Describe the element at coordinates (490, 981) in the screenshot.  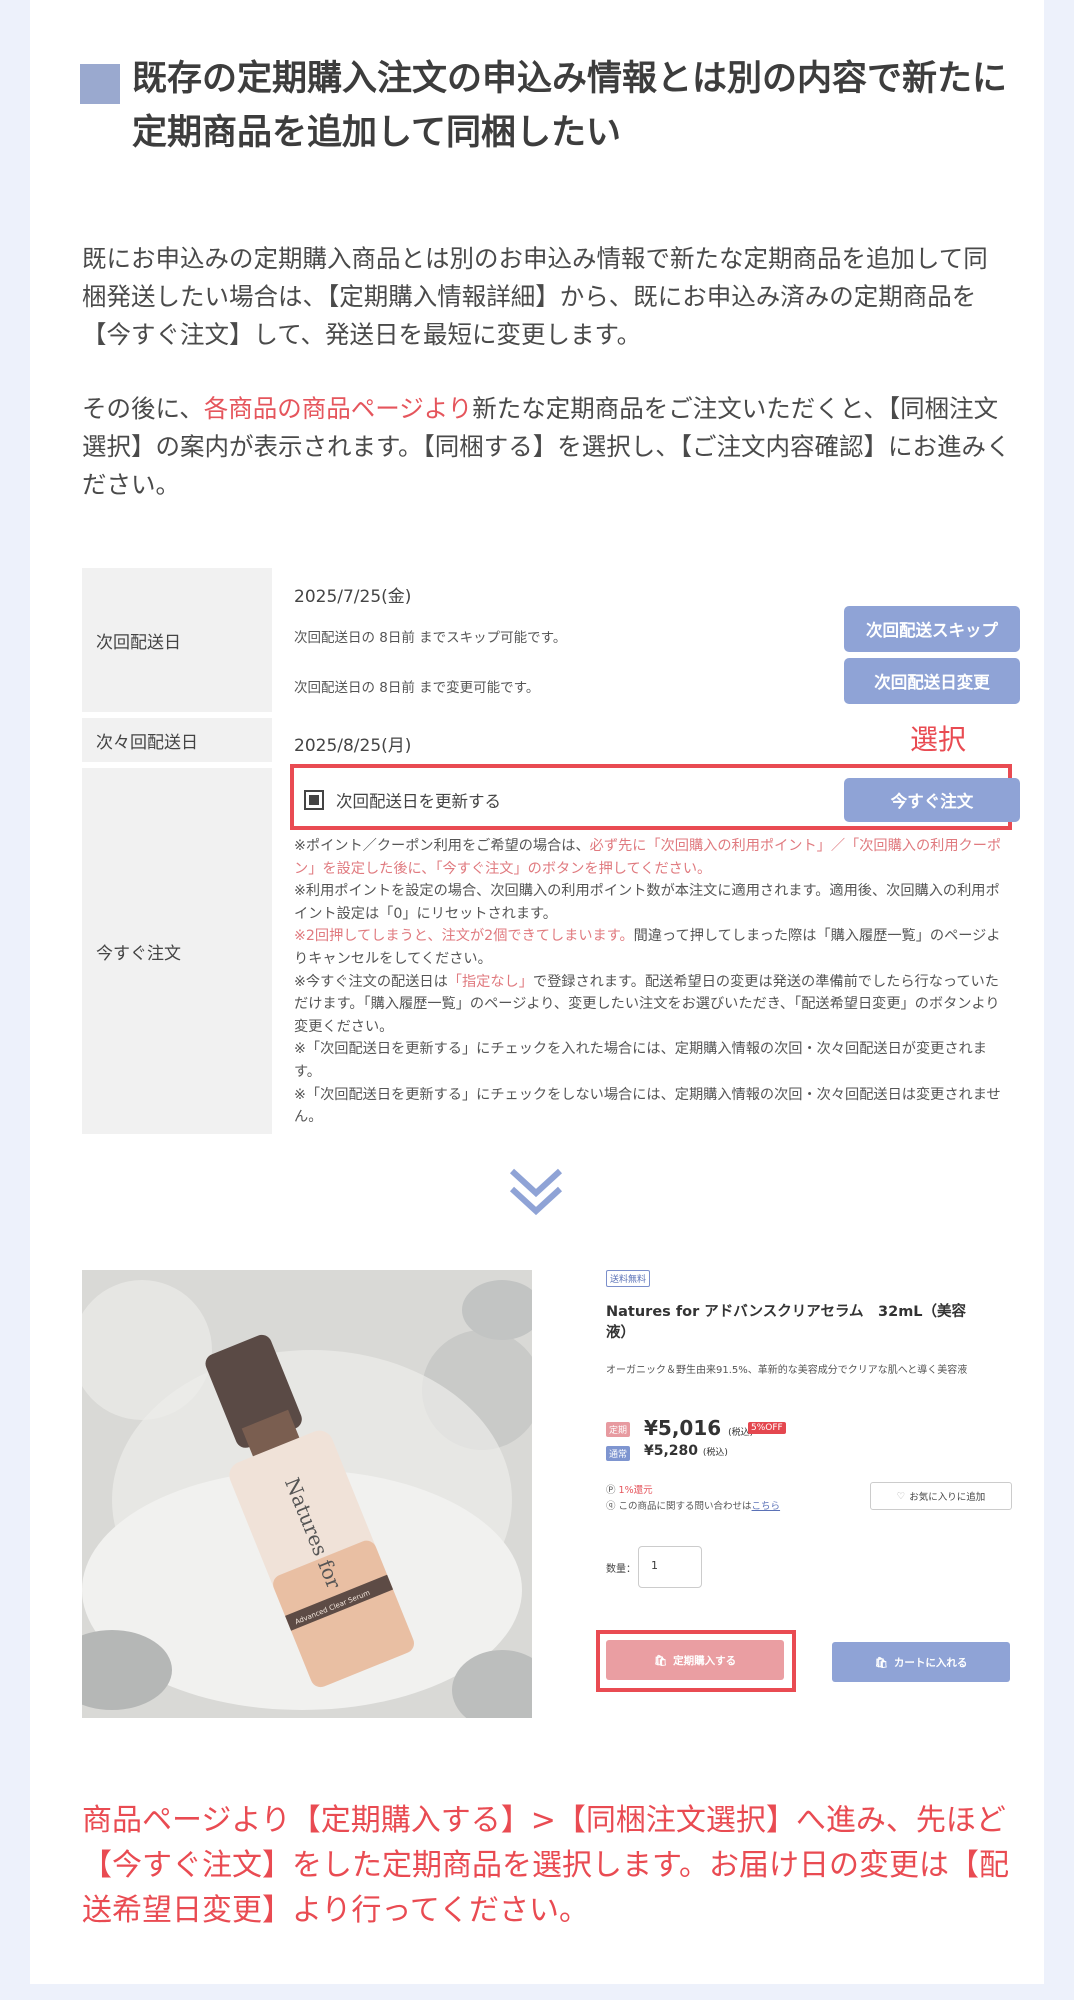
I see `note-4-warning: 「指定なし」` at that location.